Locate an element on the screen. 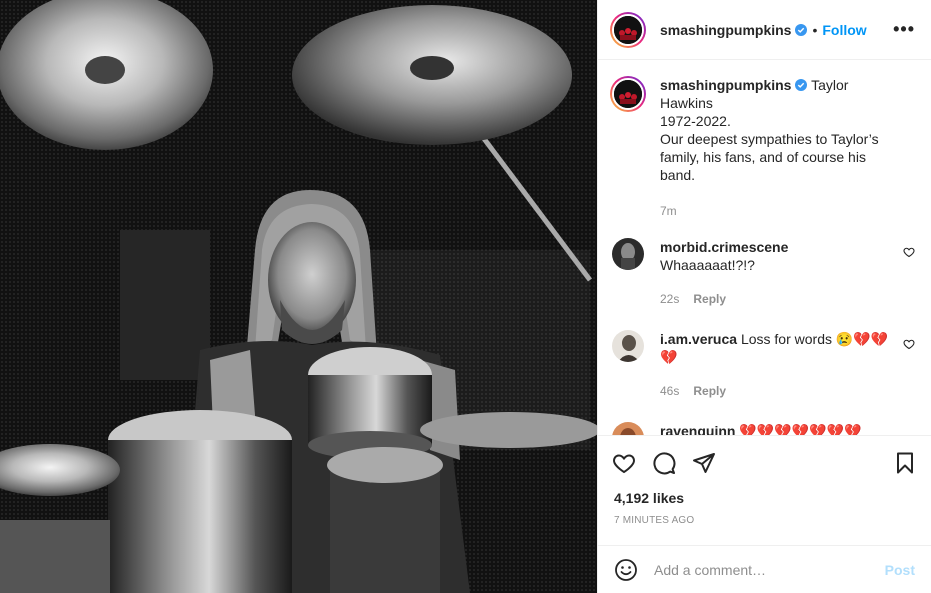 The width and height of the screenshot is (931, 593). comment-username: morbid.crimescene is located at coordinates (724, 247).